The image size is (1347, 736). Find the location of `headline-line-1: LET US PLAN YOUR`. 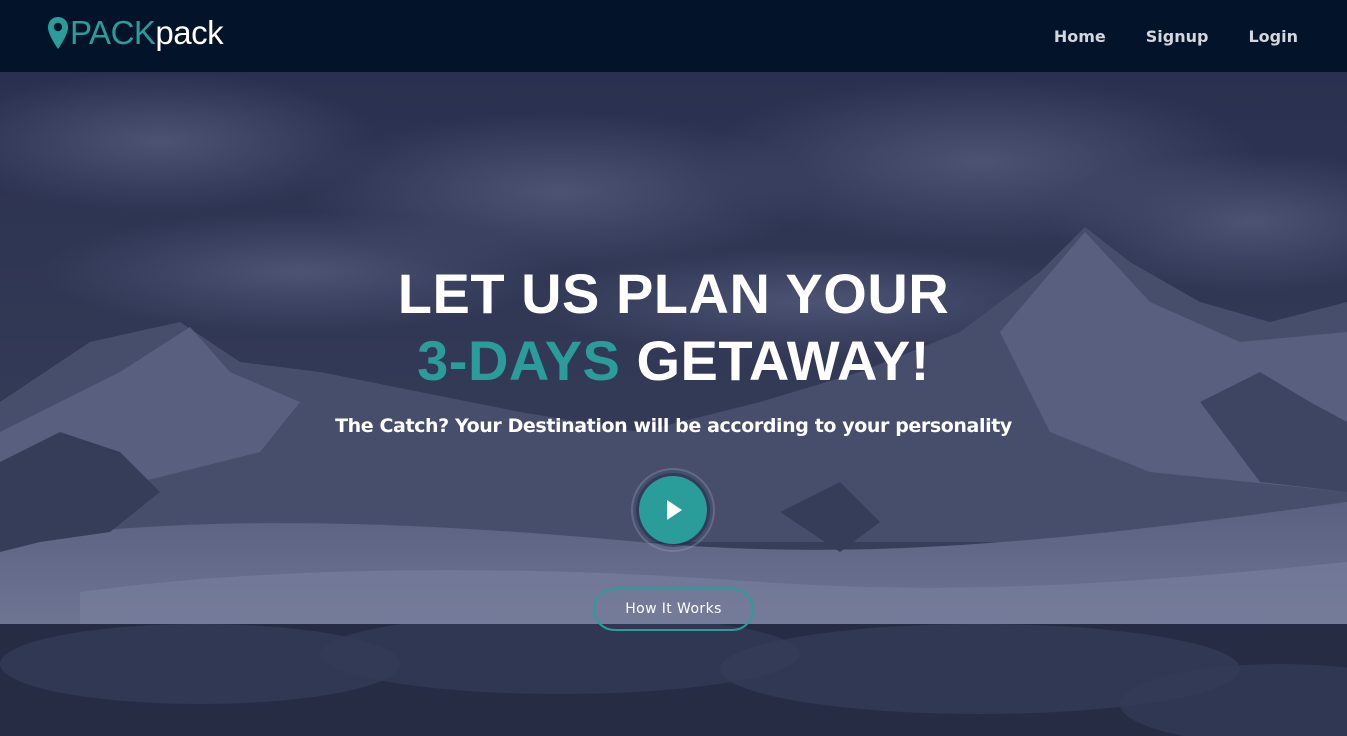

headline-line-1: LET US PLAN YOUR is located at coordinates (673, 293).